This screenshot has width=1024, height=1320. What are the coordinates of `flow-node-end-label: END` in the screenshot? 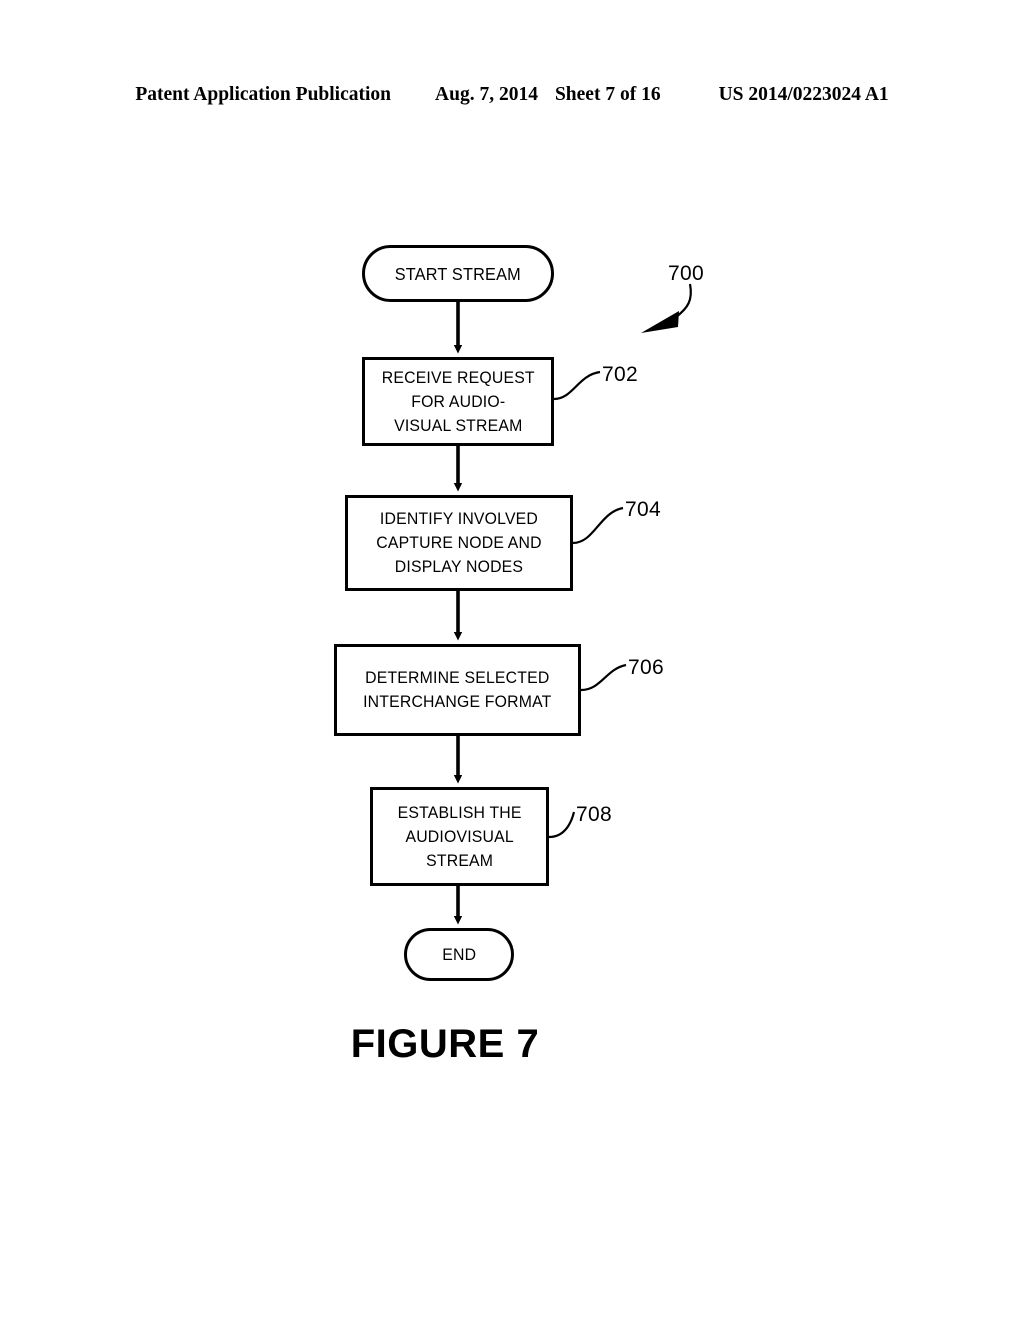 It's located at (459, 954).